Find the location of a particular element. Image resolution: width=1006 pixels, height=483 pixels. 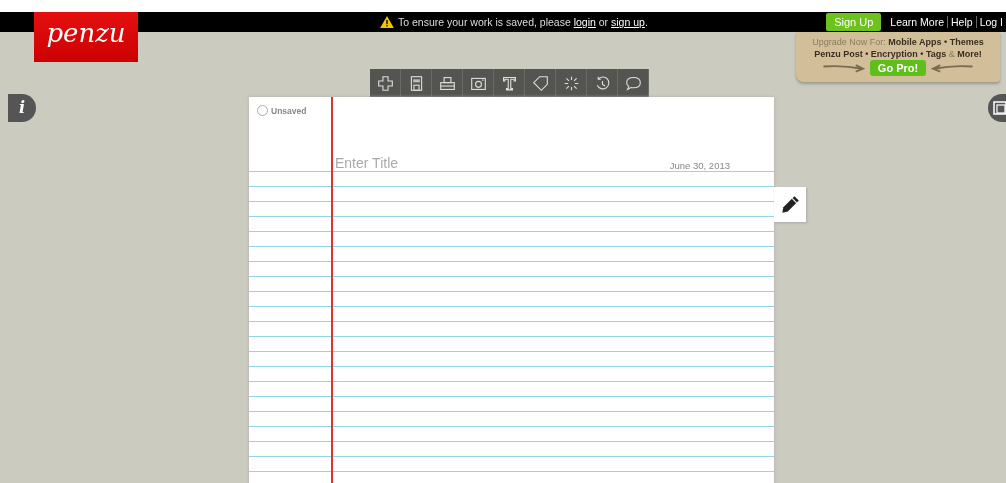

edit-button is located at coordinates (790, 204).